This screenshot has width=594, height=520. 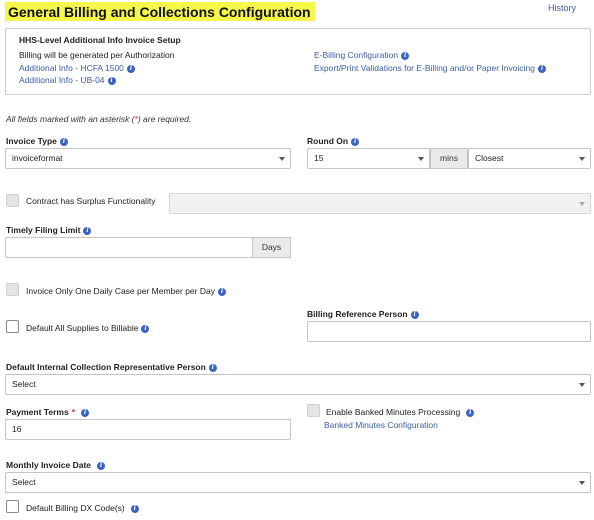 I want to click on banked-minutes-label: Enable Banked Minutes Processing, so click(x=393, y=412).